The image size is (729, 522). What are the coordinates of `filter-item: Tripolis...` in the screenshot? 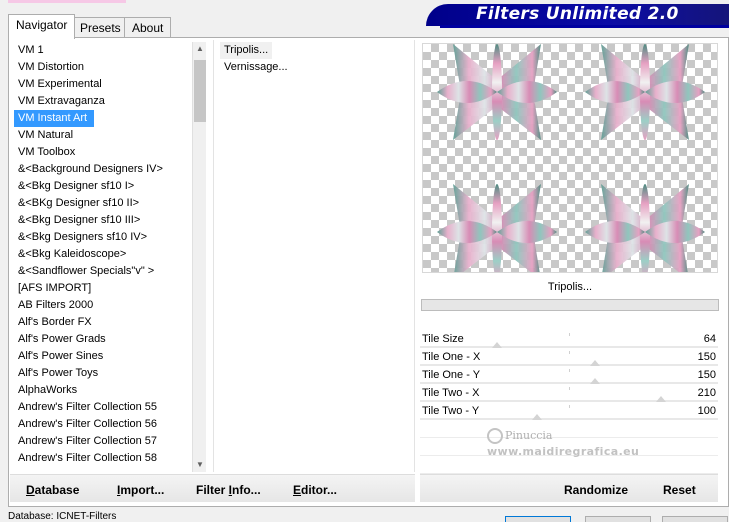 It's located at (246, 50).